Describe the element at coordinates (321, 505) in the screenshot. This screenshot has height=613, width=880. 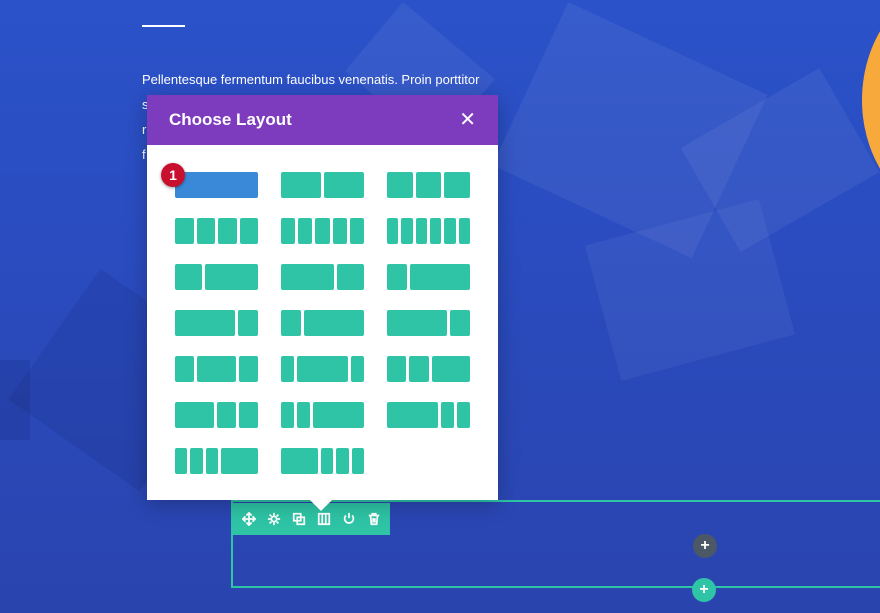
I see `modal-caret` at that location.